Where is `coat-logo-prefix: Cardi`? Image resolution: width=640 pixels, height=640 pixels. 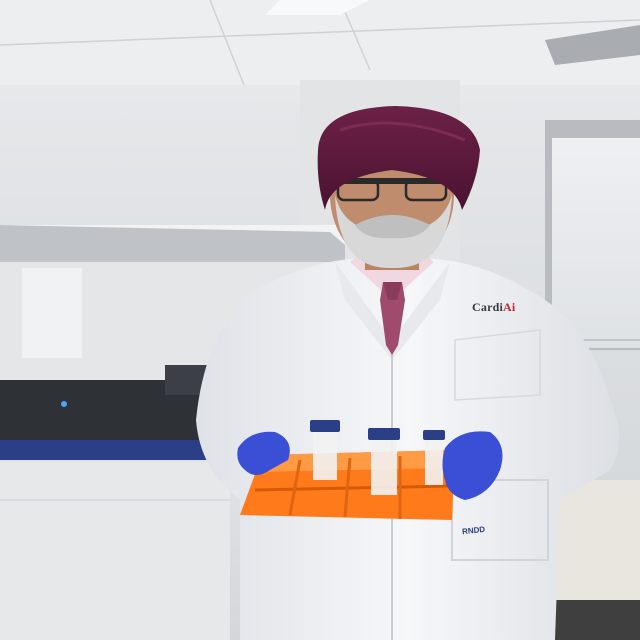 coat-logo-prefix: Cardi is located at coordinates (487, 307).